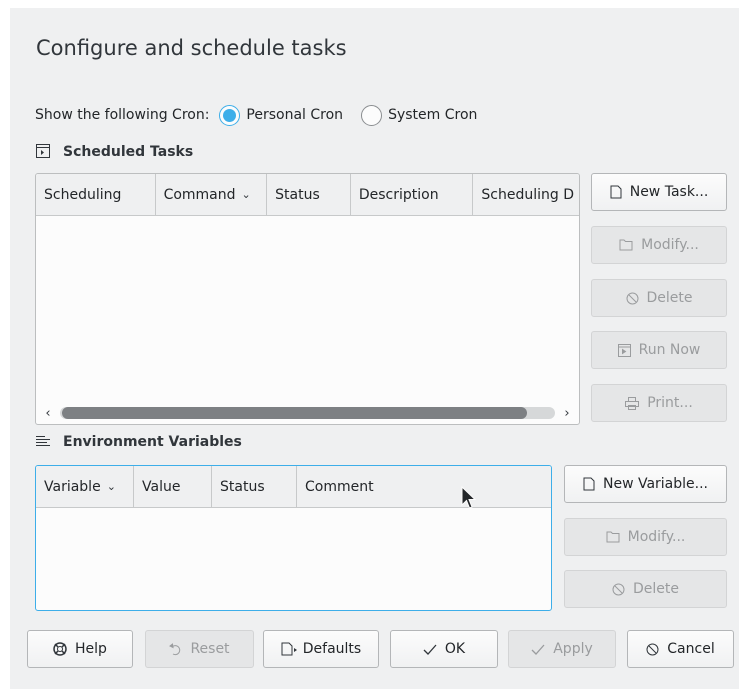 The image size is (739, 689). I want to click on column-label: Description, so click(398, 194).